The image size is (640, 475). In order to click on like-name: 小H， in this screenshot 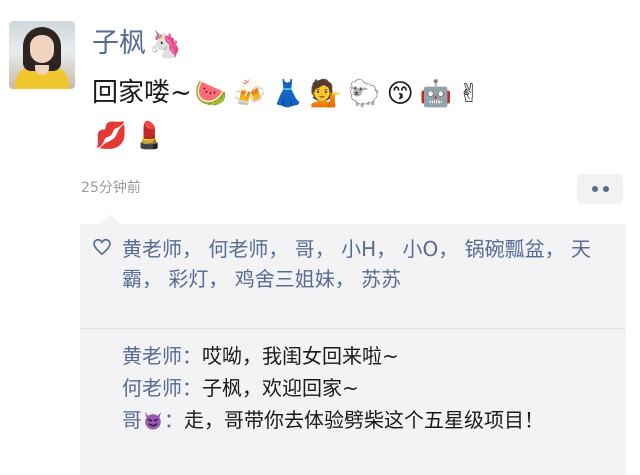, I will do `click(368, 249)`.